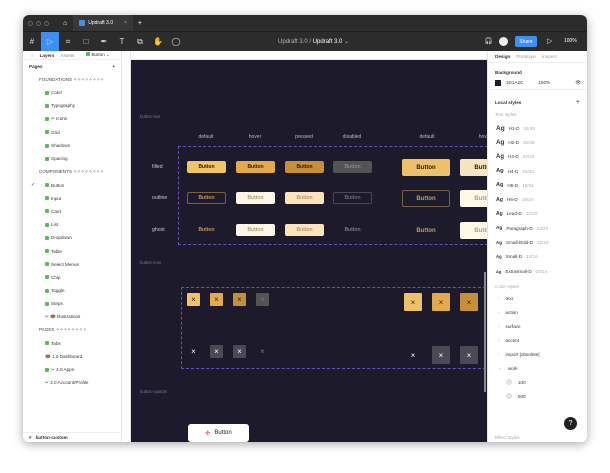  What do you see at coordinates (72, 343) in the screenshot?
I see `page-item: Tabs` at bounding box center [72, 343].